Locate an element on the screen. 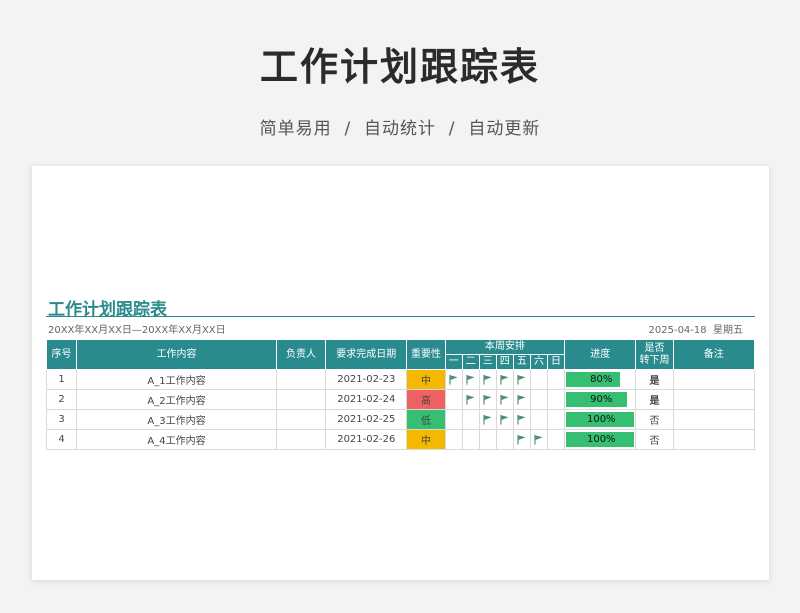  header-carry-over: 是否 转下周 is located at coordinates (654, 354).